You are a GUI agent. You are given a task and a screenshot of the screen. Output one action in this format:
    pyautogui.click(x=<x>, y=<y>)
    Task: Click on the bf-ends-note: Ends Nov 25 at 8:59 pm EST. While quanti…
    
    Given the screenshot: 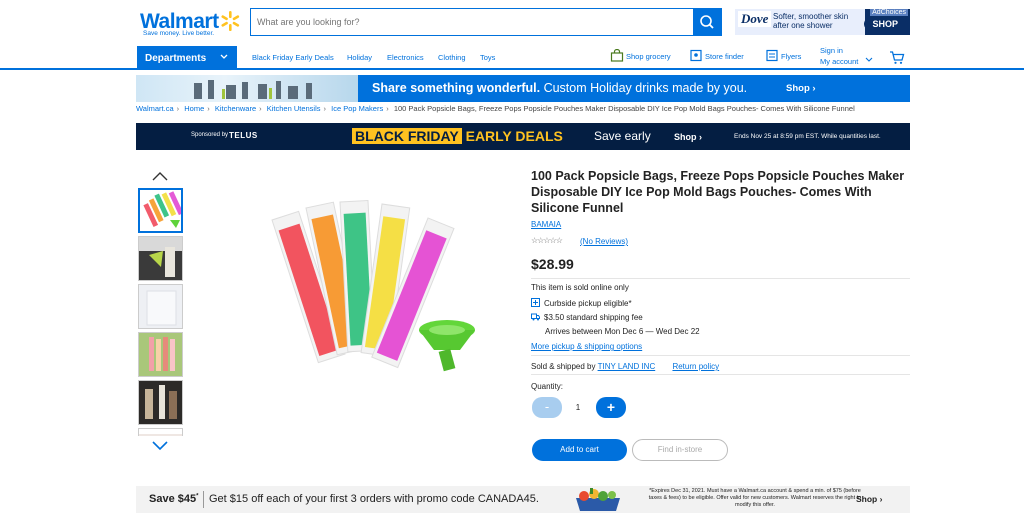 What is the action you would take?
    pyautogui.click(x=807, y=136)
    